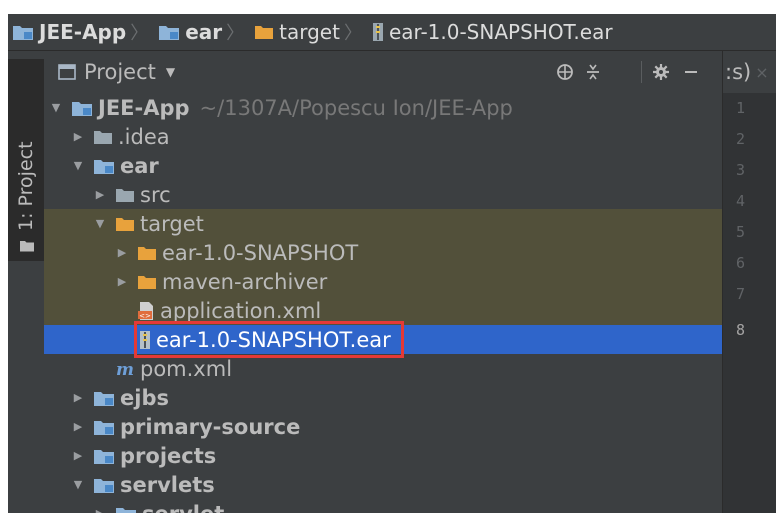  Describe the element at coordinates (383, 136) in the screenshot. I see `tree-row-idea: ▶ .idea` at that location.